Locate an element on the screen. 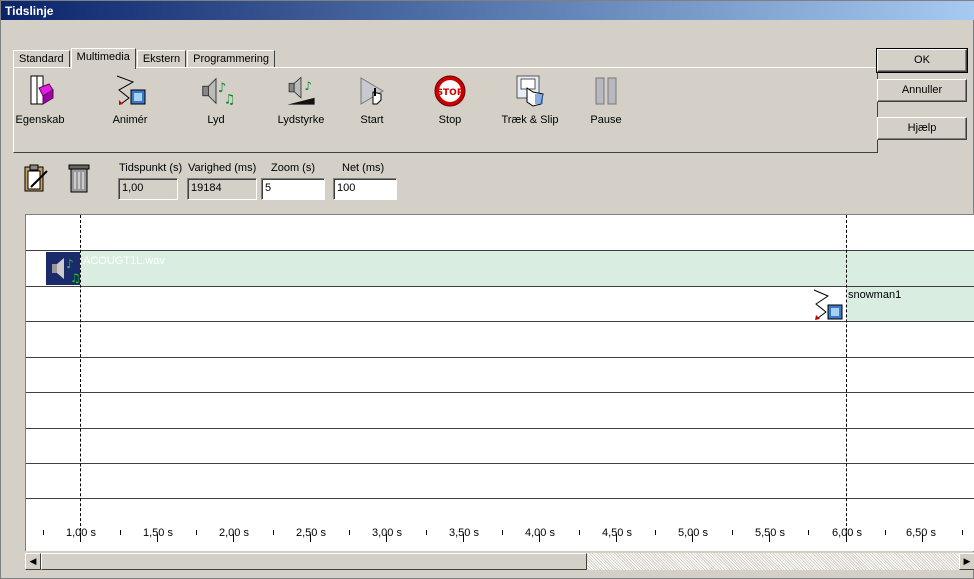  animation-item-icon is located at coordinates (828, 304).